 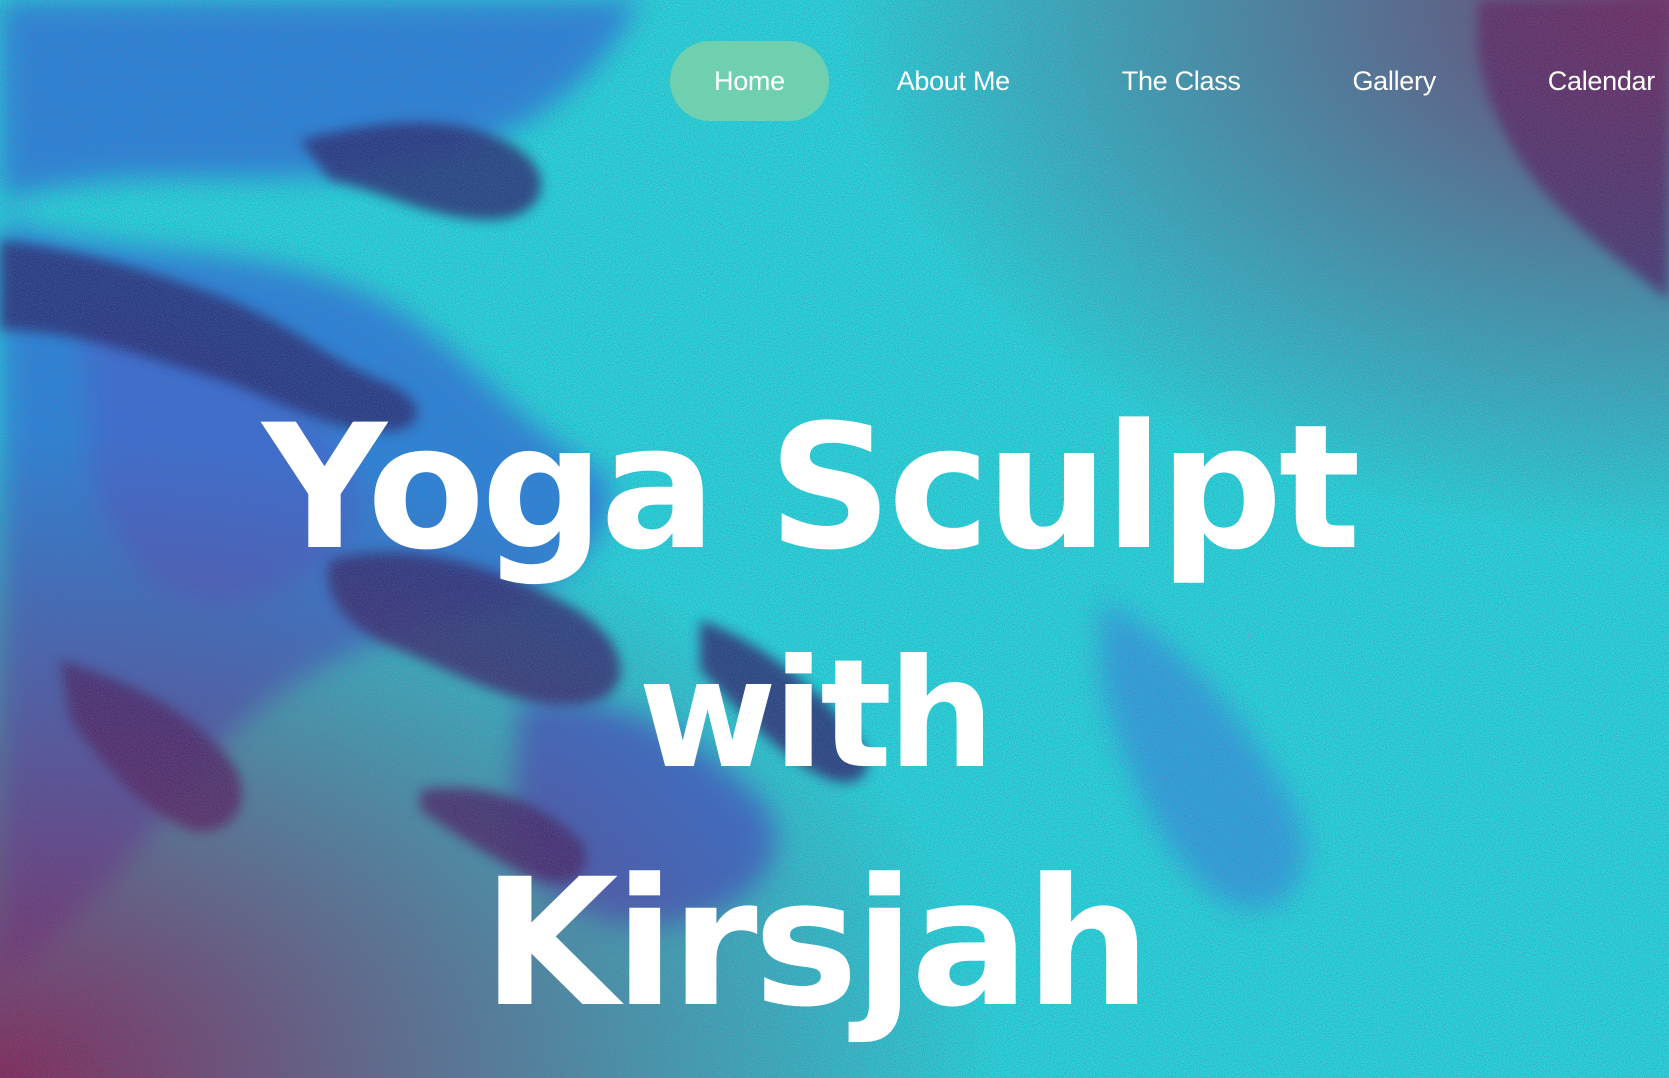 I want to click on hero-title-line-2: with, so click(x=816, y=715).